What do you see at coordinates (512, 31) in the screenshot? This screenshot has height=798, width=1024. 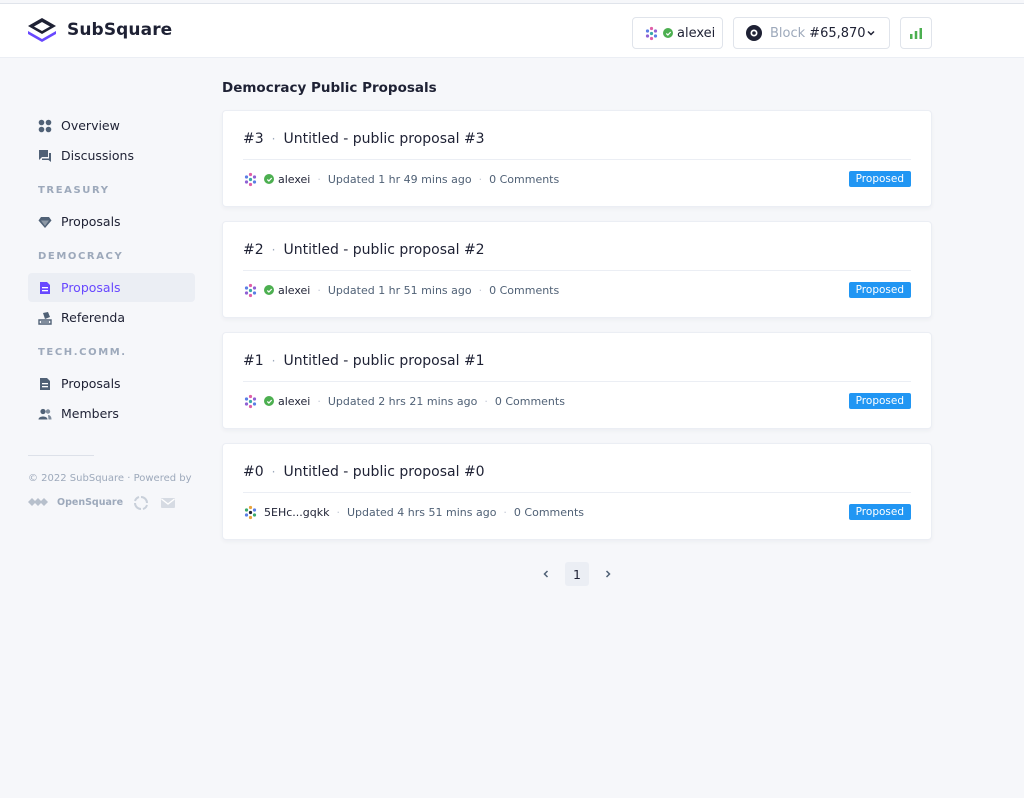 I see `top-header: SubSquare alexei Block #65,870` at bounding box center [512, 31].